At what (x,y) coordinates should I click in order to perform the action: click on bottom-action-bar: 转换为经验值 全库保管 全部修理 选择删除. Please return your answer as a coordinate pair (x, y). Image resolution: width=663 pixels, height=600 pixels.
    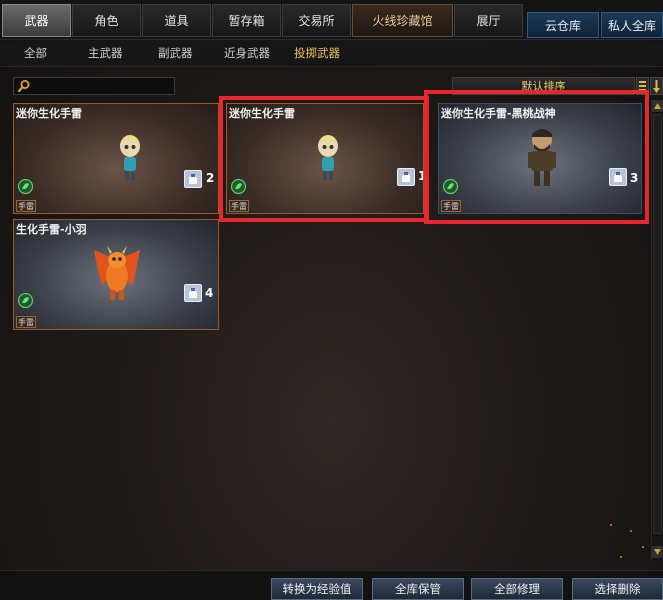
    Looking at the image, I should click on (331, 585).